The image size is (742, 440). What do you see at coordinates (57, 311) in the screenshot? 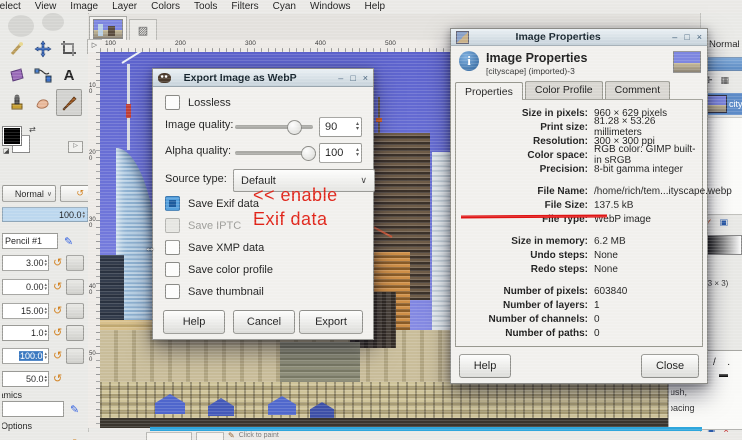
I see `reset-angle-icon: ↺` at bounding box center [57, 311].